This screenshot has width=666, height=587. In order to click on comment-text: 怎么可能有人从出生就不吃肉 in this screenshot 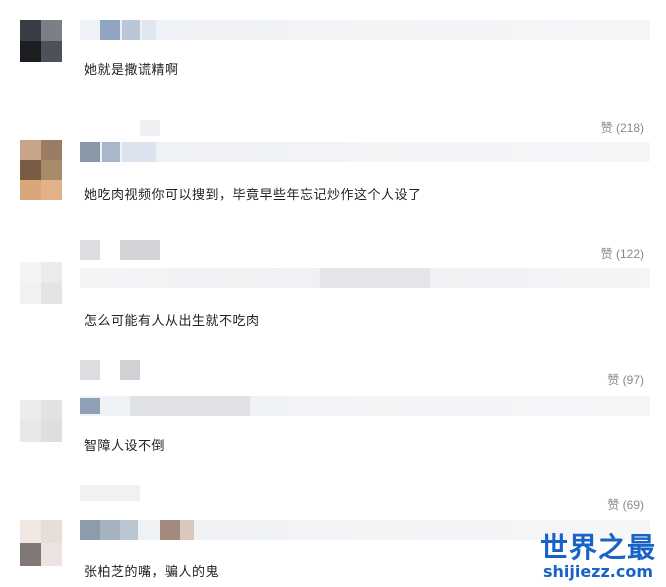, I will do `click(172, 320)`.